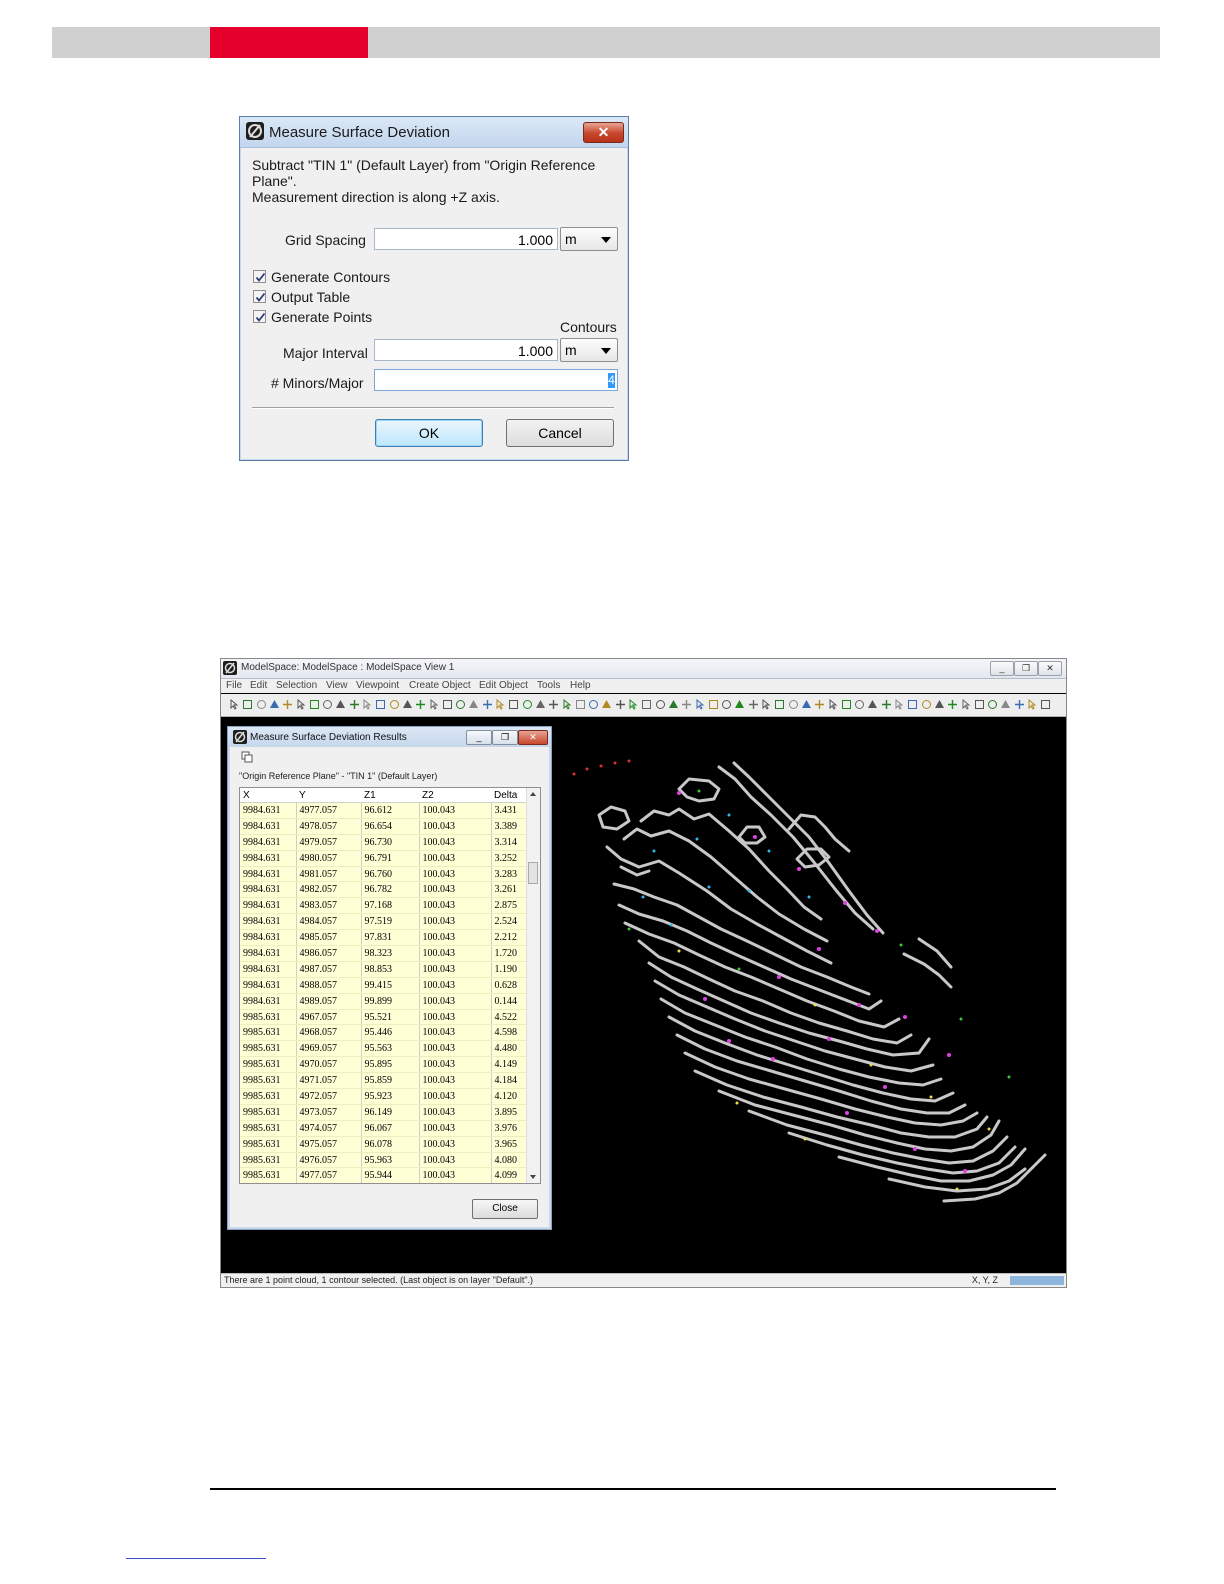  What do you see at coordinates (440, 685) in the screenshot?
I see `menu-create-object: Create Object` at bounding box center [440, 685].